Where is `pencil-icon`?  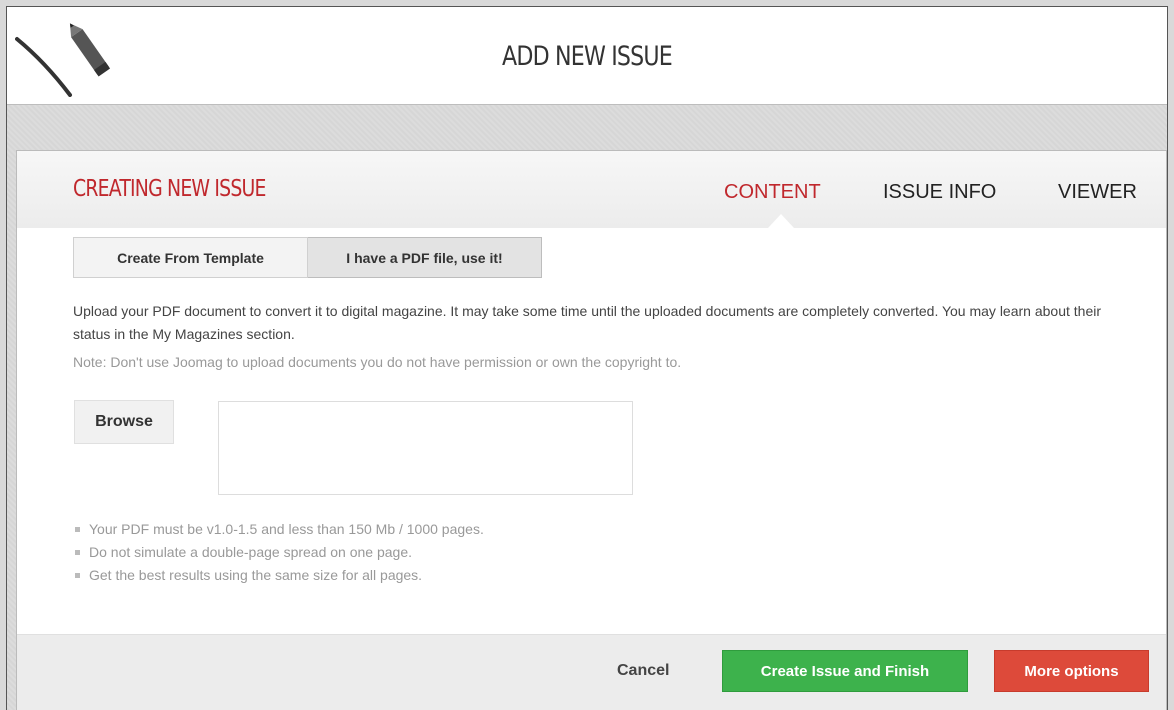 pencil-icon is located at coordinates (63, 60).